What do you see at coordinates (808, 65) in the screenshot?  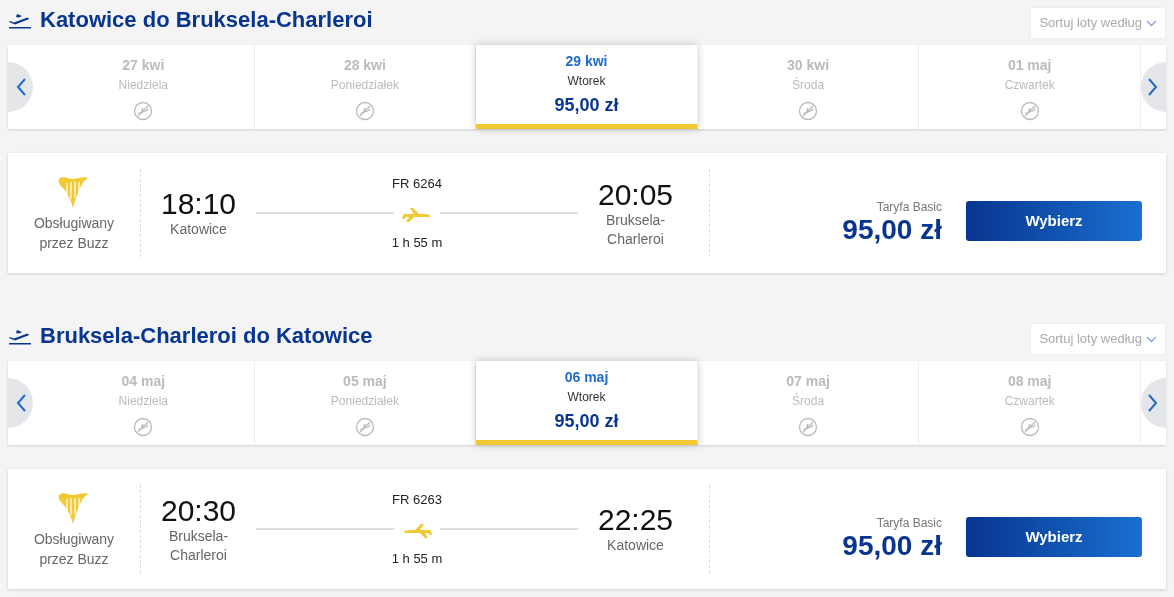 I see `date-label: 30 kwi` at bounding box center [808, 65].